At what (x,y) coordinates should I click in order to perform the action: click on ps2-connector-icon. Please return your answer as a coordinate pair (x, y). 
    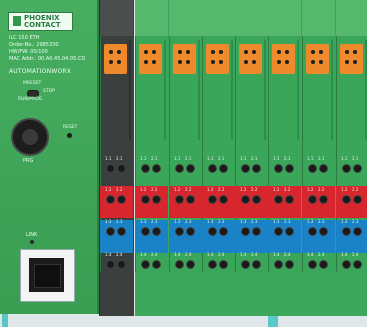
    Looking at the image, I should click on (30, 137).